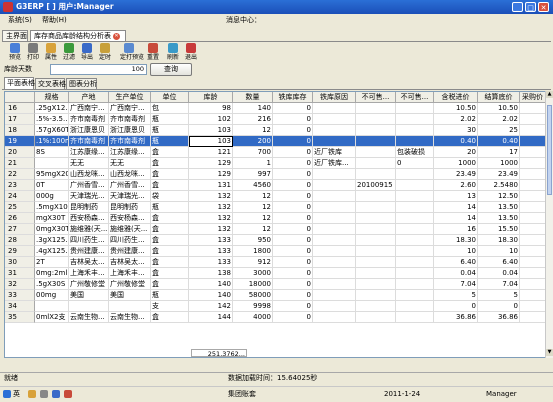  I want to click on tab-main: 主界面, so click(15, 35).